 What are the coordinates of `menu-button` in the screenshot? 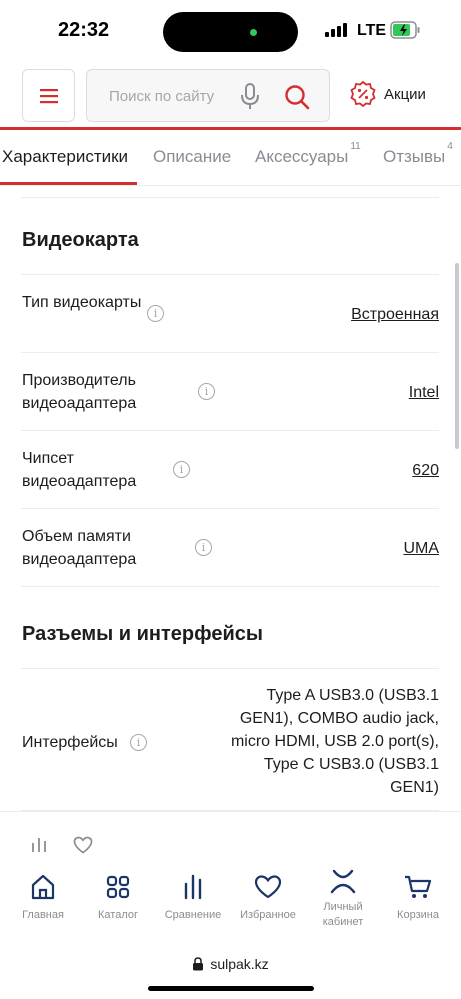 It's located at (48, 95).